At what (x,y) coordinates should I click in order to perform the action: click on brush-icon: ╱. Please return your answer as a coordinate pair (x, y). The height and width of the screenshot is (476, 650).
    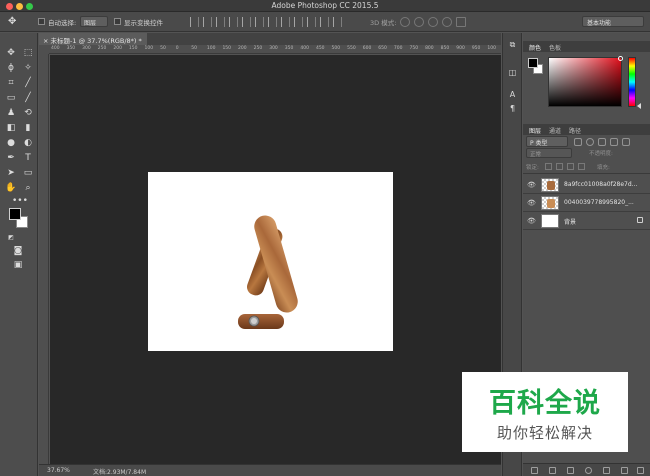
    Looking at the image, I should click on (28, 98).